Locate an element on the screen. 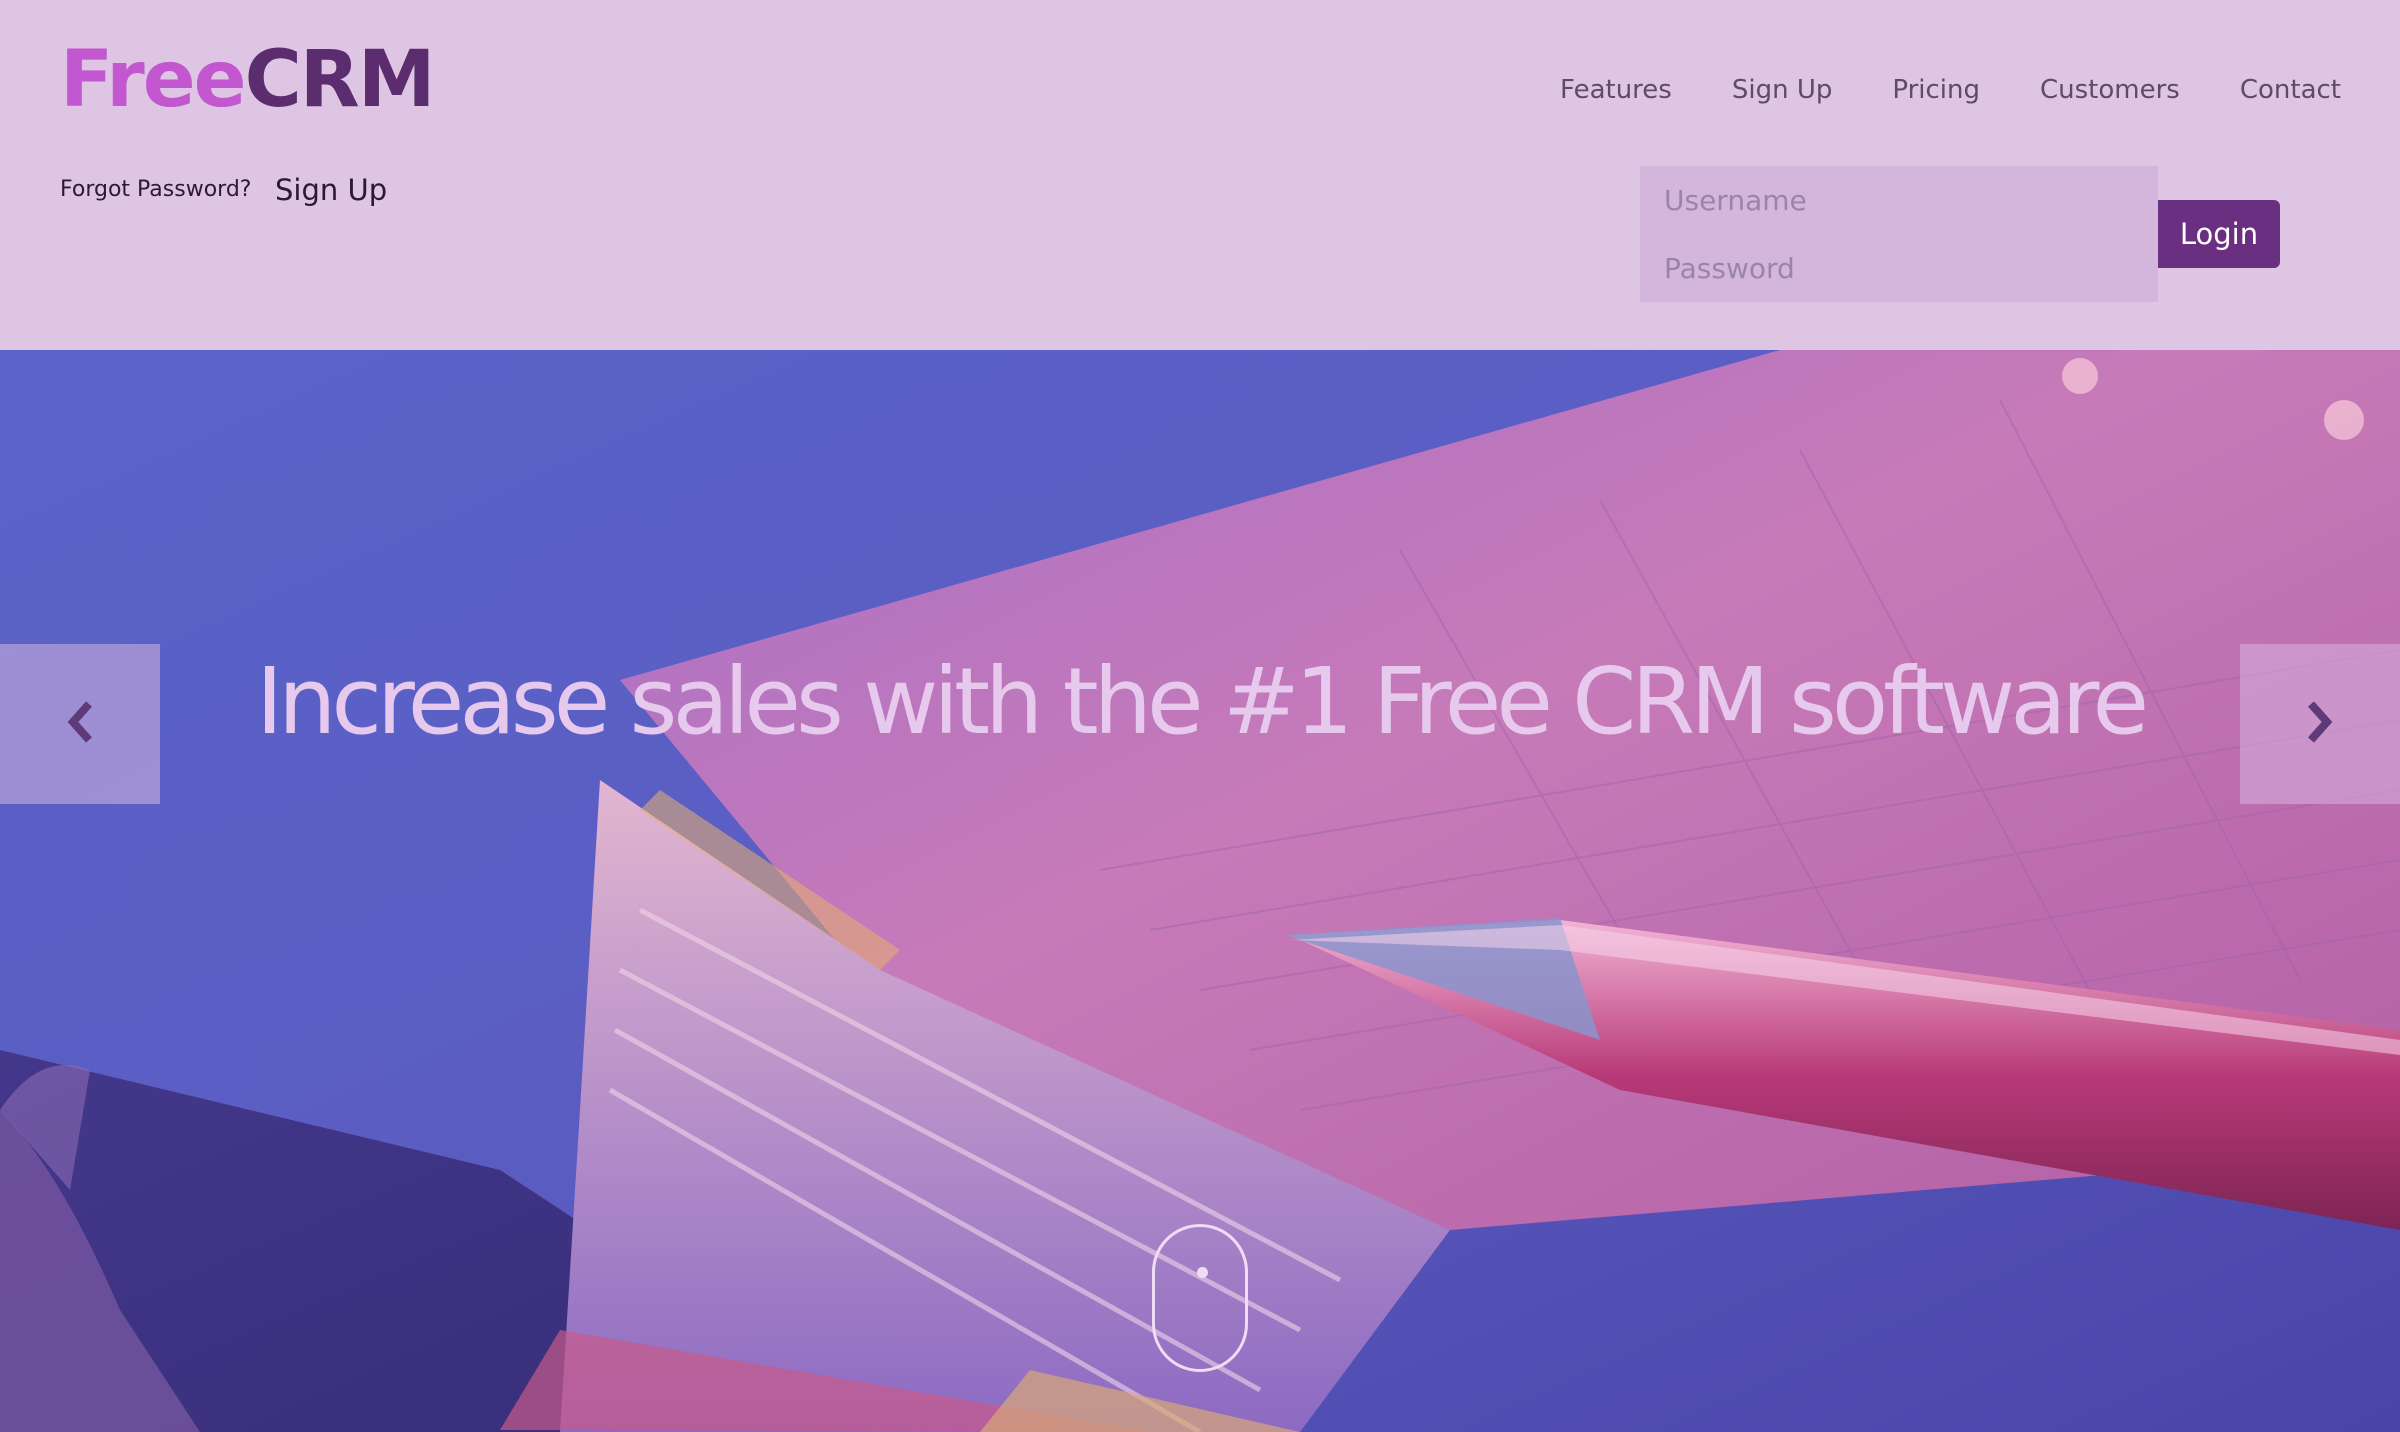 Image resolution: width=2400 pixels, height=1432 pixels. freecrm-logo: FreeCRM is located at coordinates (248, 80).